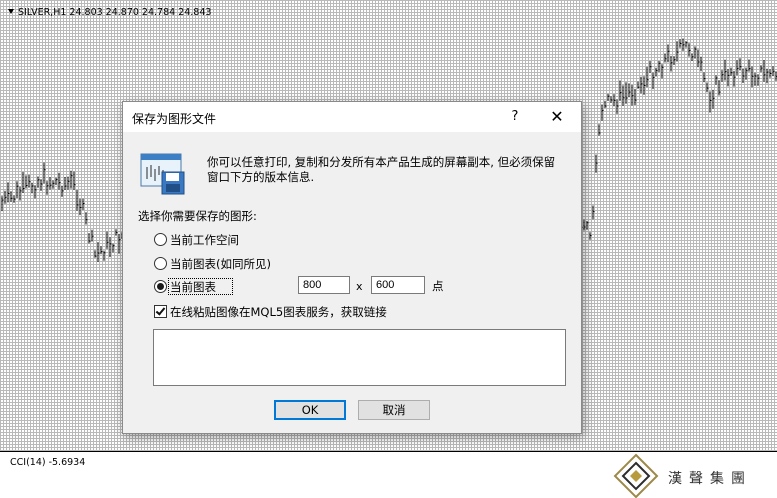  Describe the element at coordinates (160, 311) in the screenshot. I see `upload-checkbox` at that location.